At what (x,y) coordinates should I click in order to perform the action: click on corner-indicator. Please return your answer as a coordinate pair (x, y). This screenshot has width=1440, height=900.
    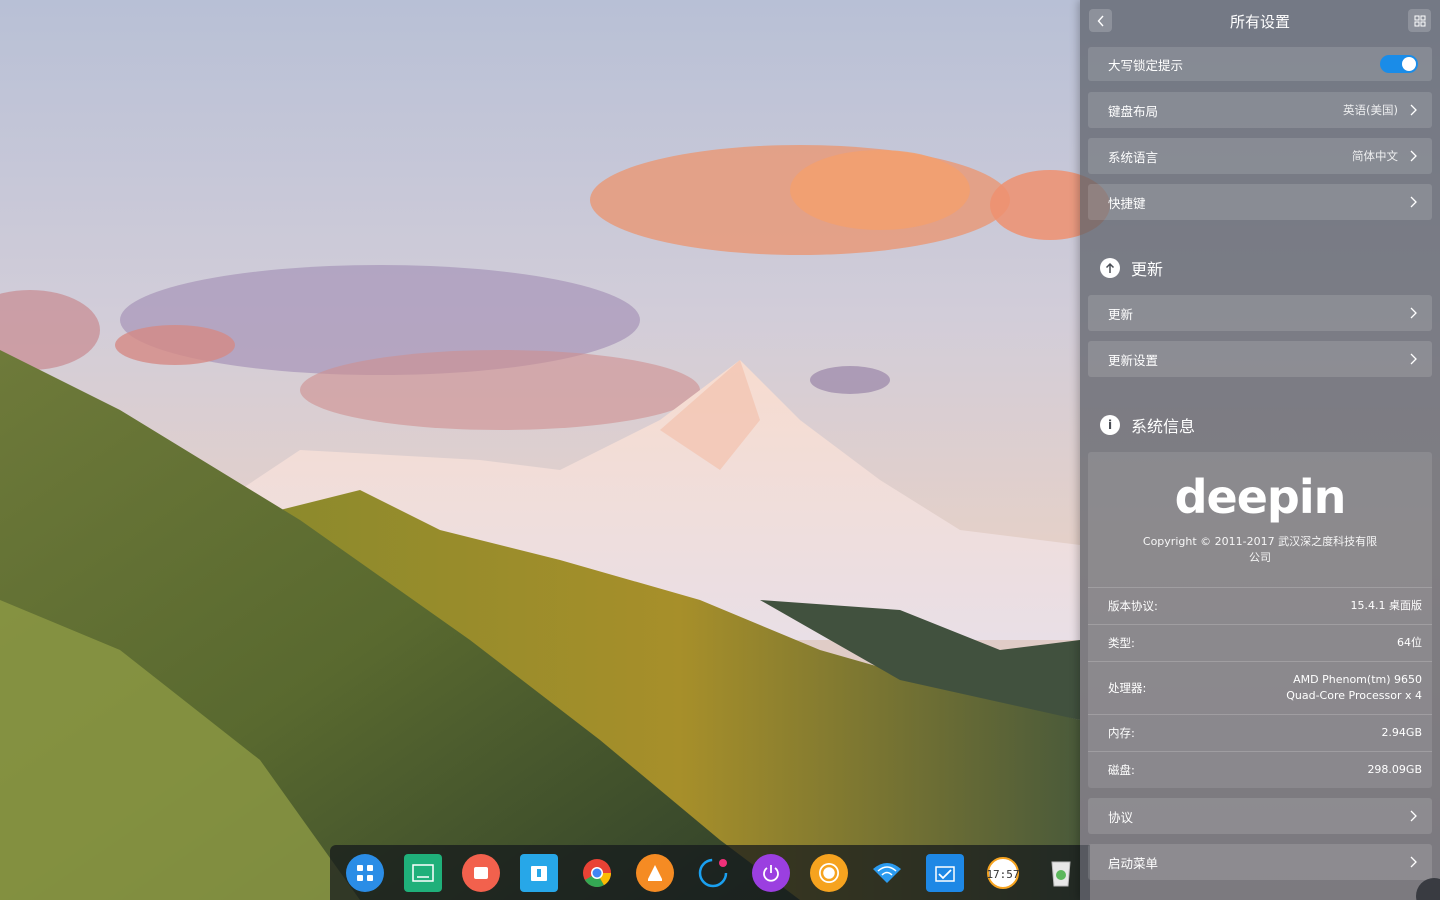
    Looking at the image, I should click on (1428, 889).